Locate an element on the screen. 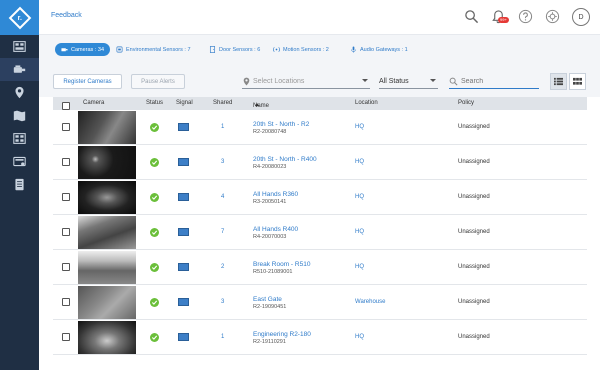 Image resolution: width=600 pixels, height=370 pixels. nav-locations is located at coordinates (19, 92).